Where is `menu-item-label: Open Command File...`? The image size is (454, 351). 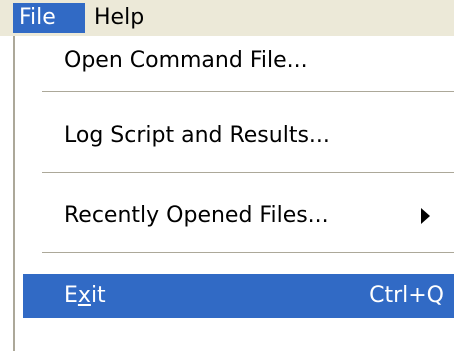 menu-item-label: Open Command File... is located at coordinates (186, 60).